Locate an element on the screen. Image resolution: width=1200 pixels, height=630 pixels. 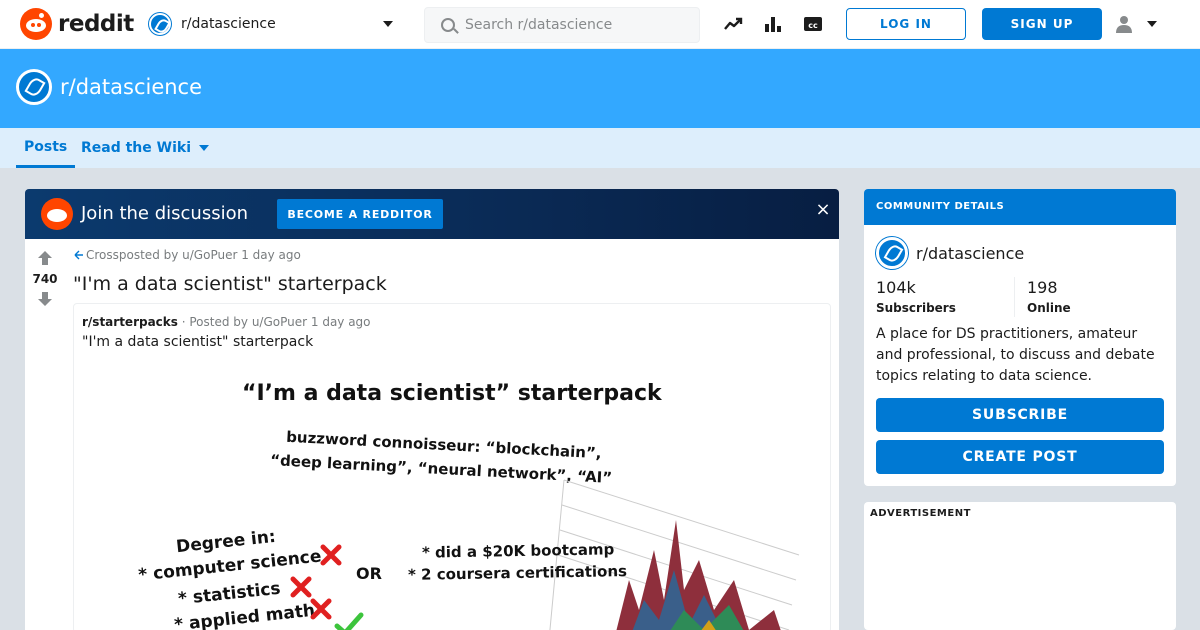
cc-icon: cc is located at coordinates (813, 24).